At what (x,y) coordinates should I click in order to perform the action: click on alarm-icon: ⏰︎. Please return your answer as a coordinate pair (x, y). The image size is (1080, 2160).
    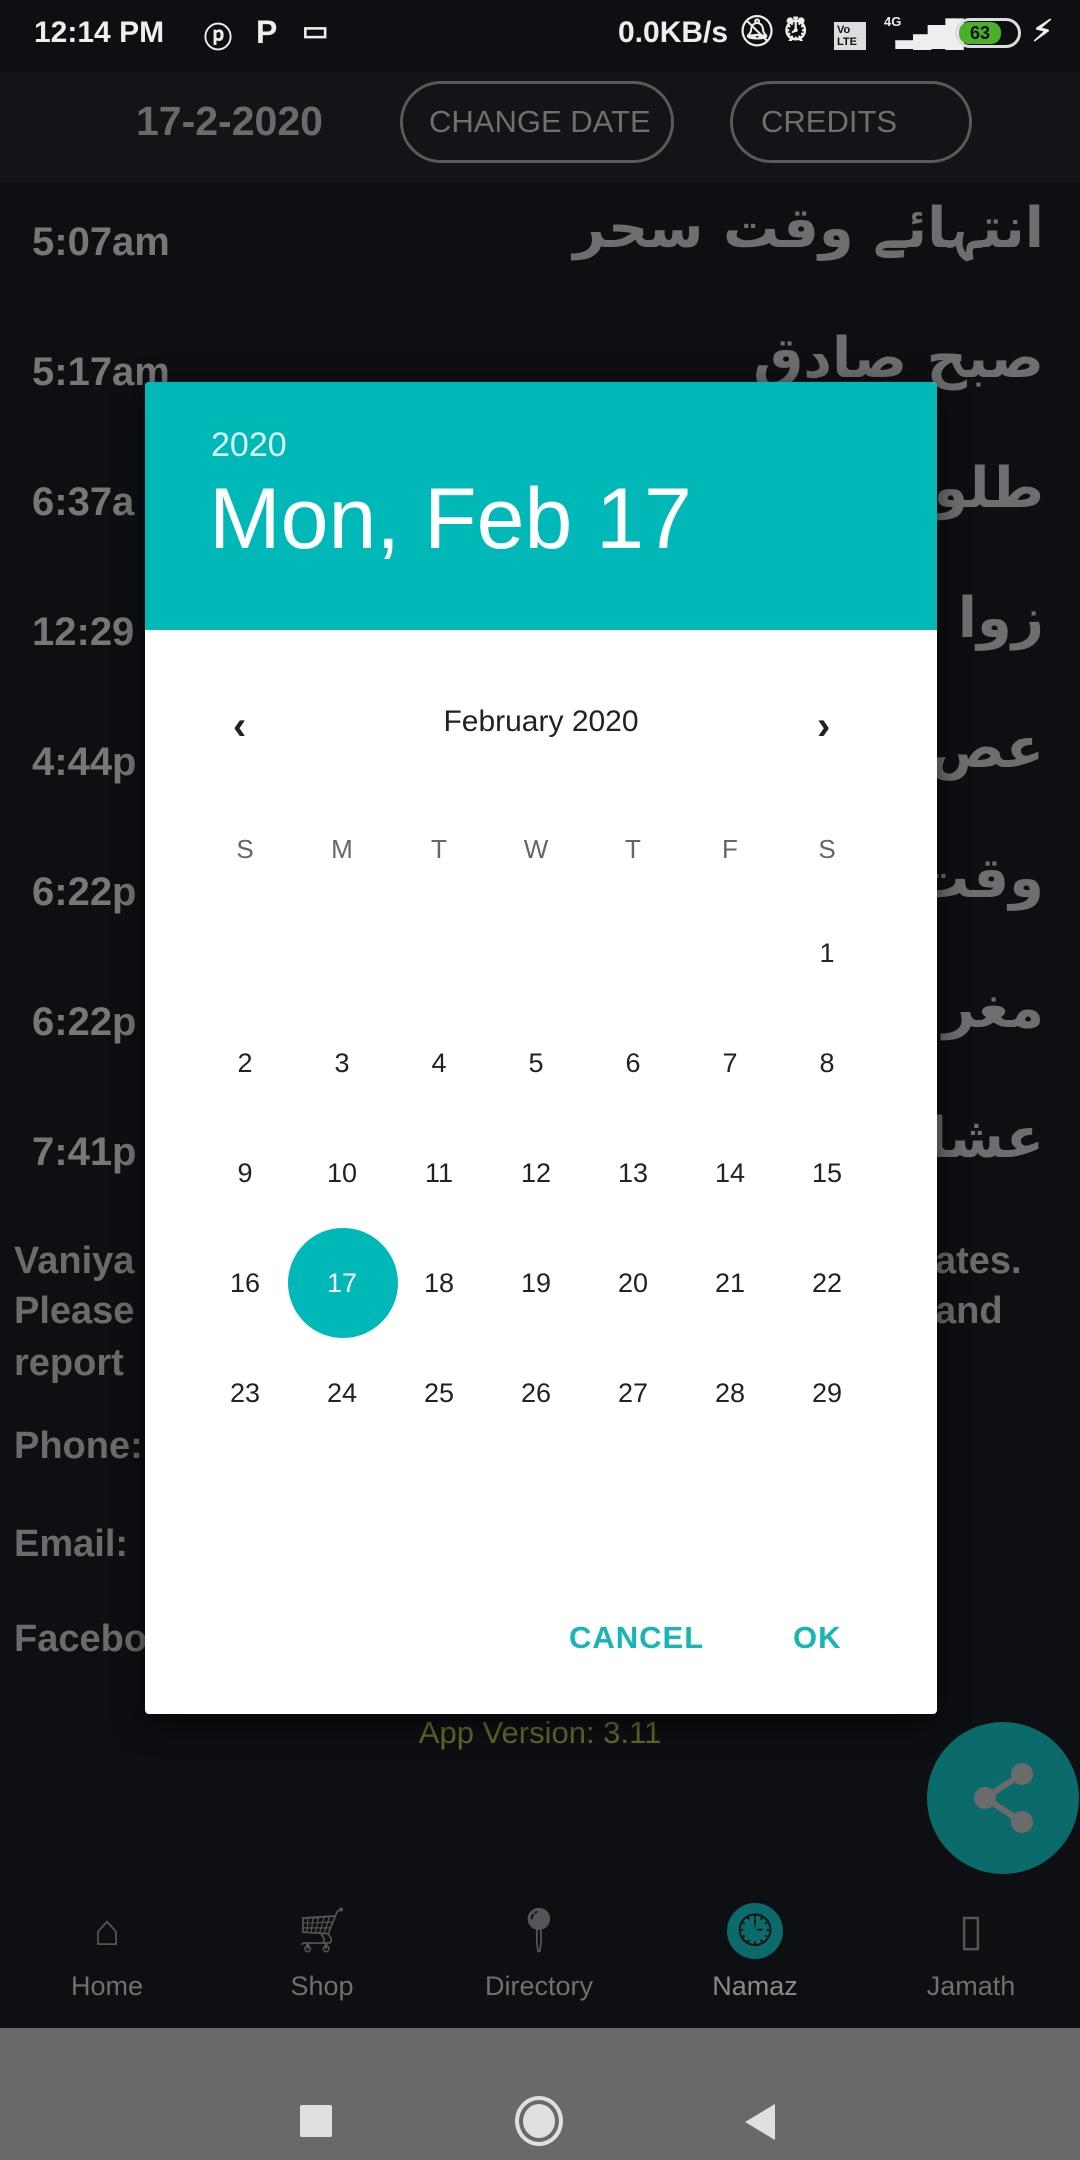
    Looking at the image, I should click on (796, 30).